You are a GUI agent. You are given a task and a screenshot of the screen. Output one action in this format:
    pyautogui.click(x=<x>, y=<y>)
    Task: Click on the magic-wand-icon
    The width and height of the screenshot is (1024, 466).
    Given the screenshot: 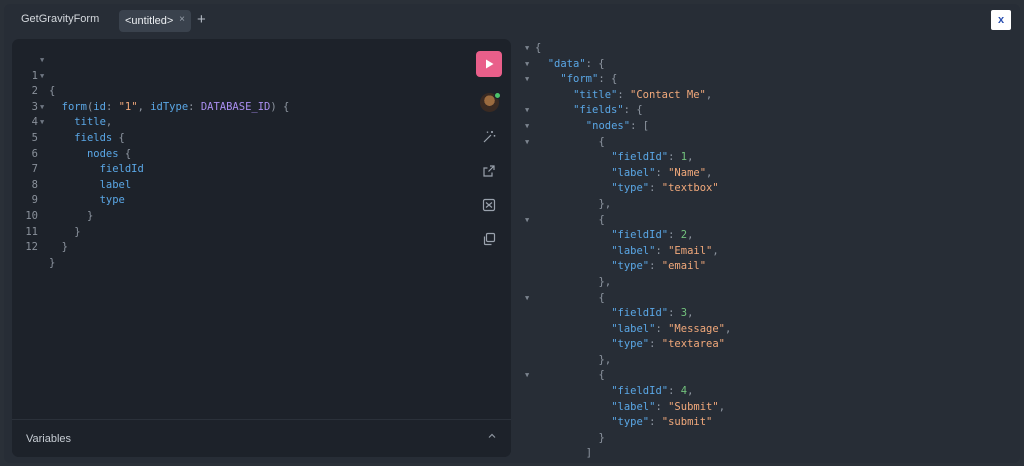 What is the action you would take?
    pyautogui.click(x=489, y=137)
    